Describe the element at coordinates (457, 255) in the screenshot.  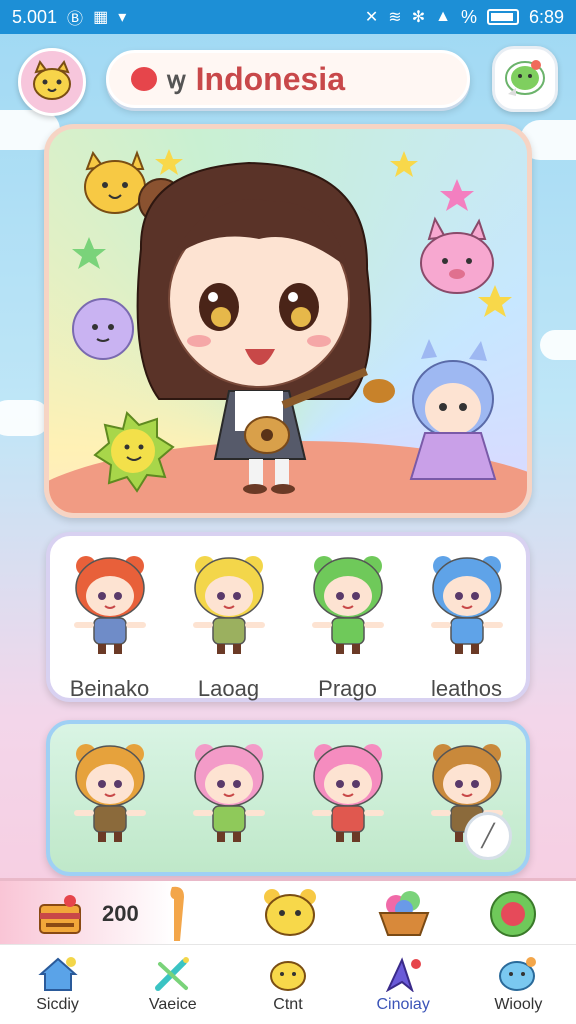
I see `pink-bunny-creature` at that location.